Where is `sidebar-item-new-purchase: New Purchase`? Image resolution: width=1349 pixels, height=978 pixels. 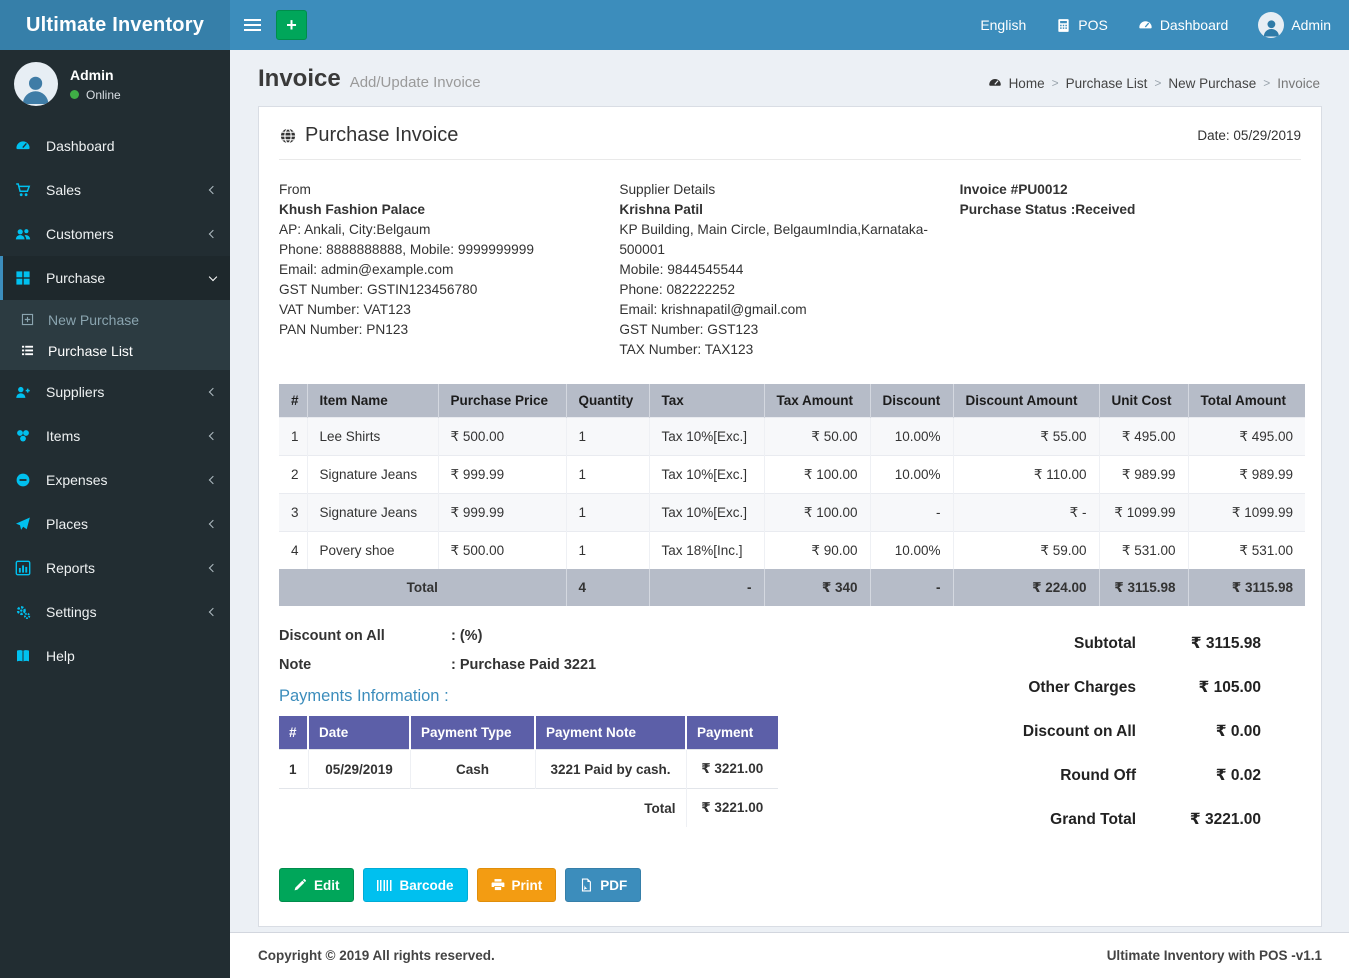
sidebar-item-new-purchase: New Purchase is located at coordinates (115, 319).